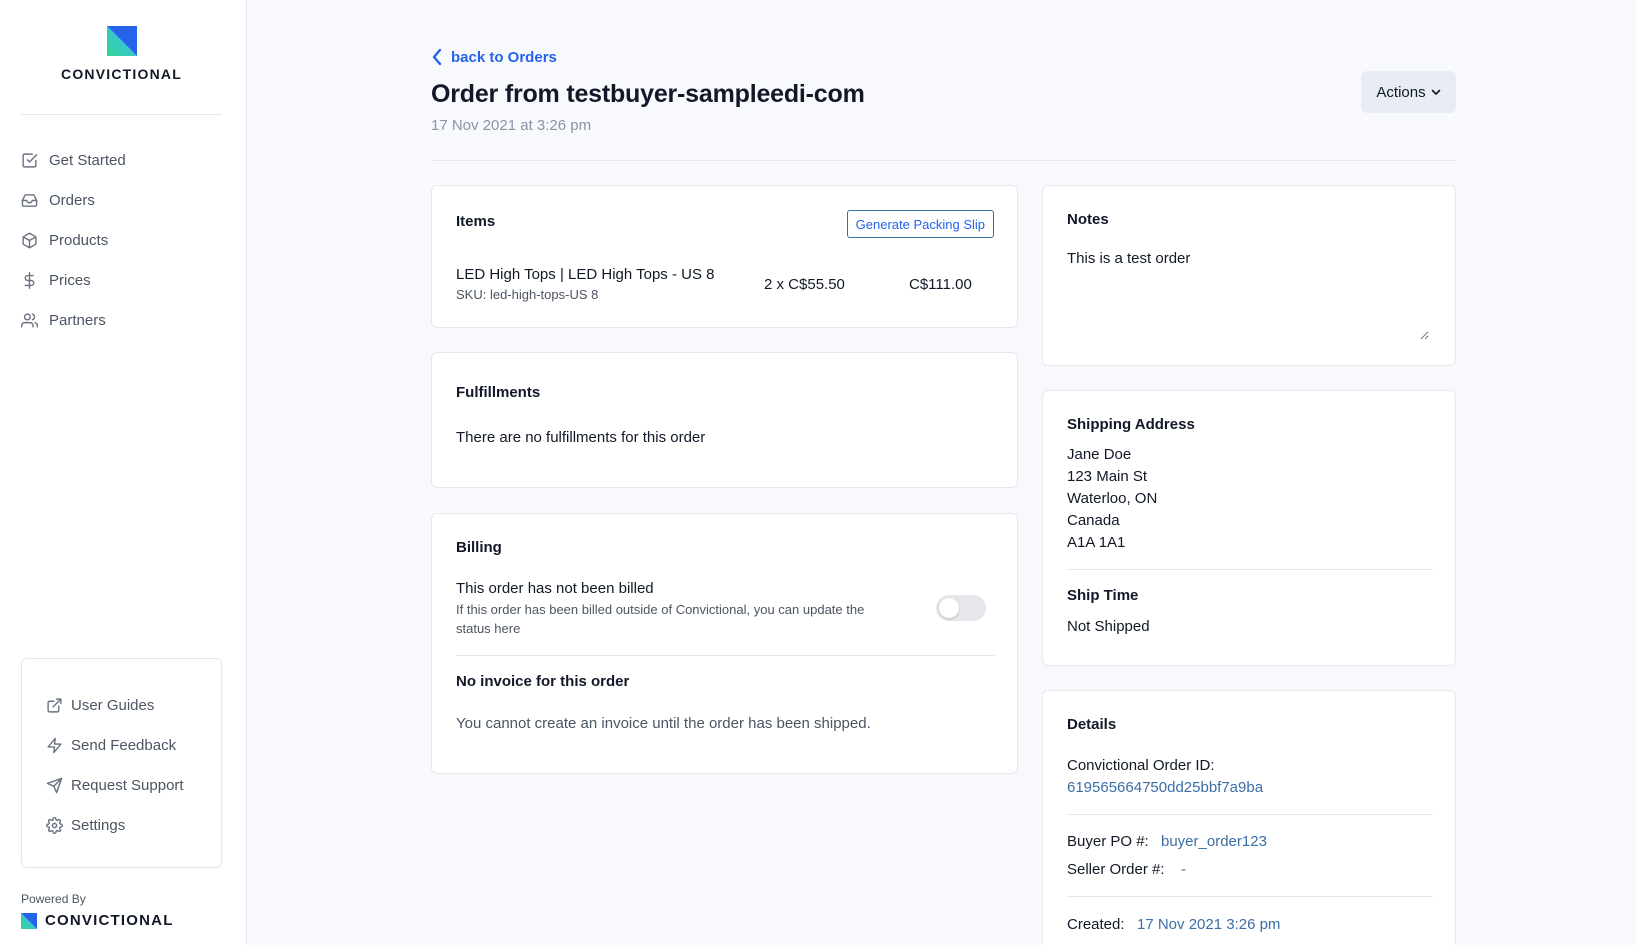  Describe the element at coordinates (961, 608) in the screenshot. I see `billed-toggle` at that location.